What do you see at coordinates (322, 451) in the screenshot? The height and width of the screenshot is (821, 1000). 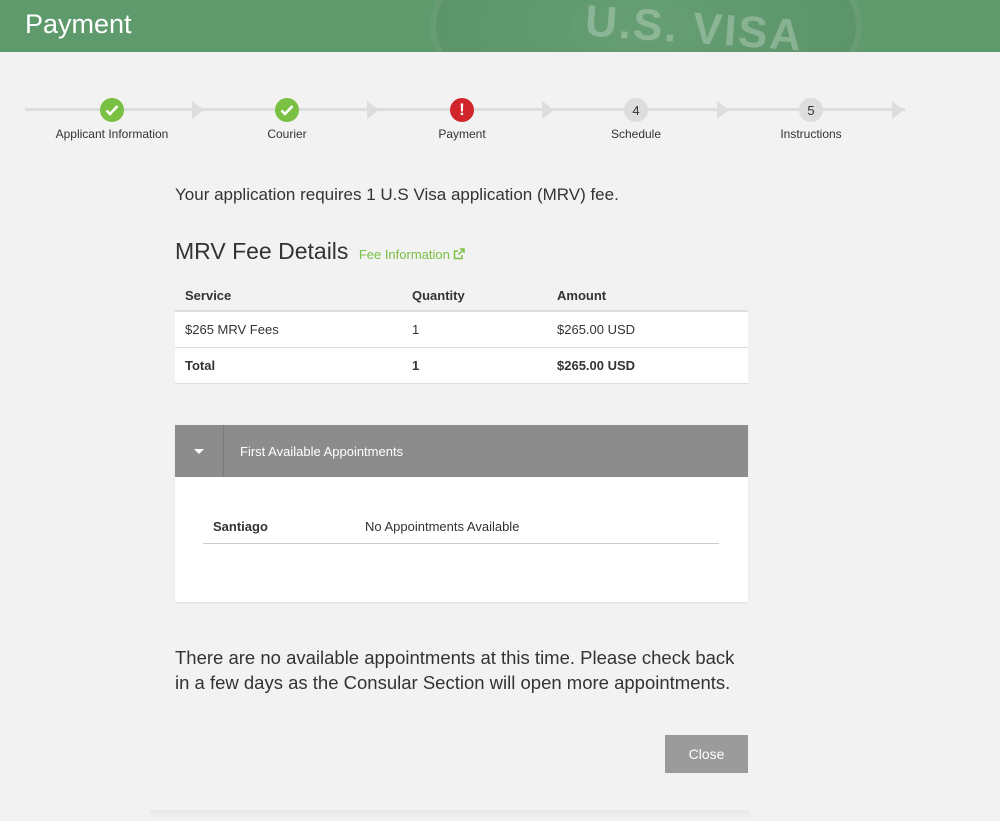 I see `appointments-panel-title: First Available Appointments` at bounding box center [322, 451].